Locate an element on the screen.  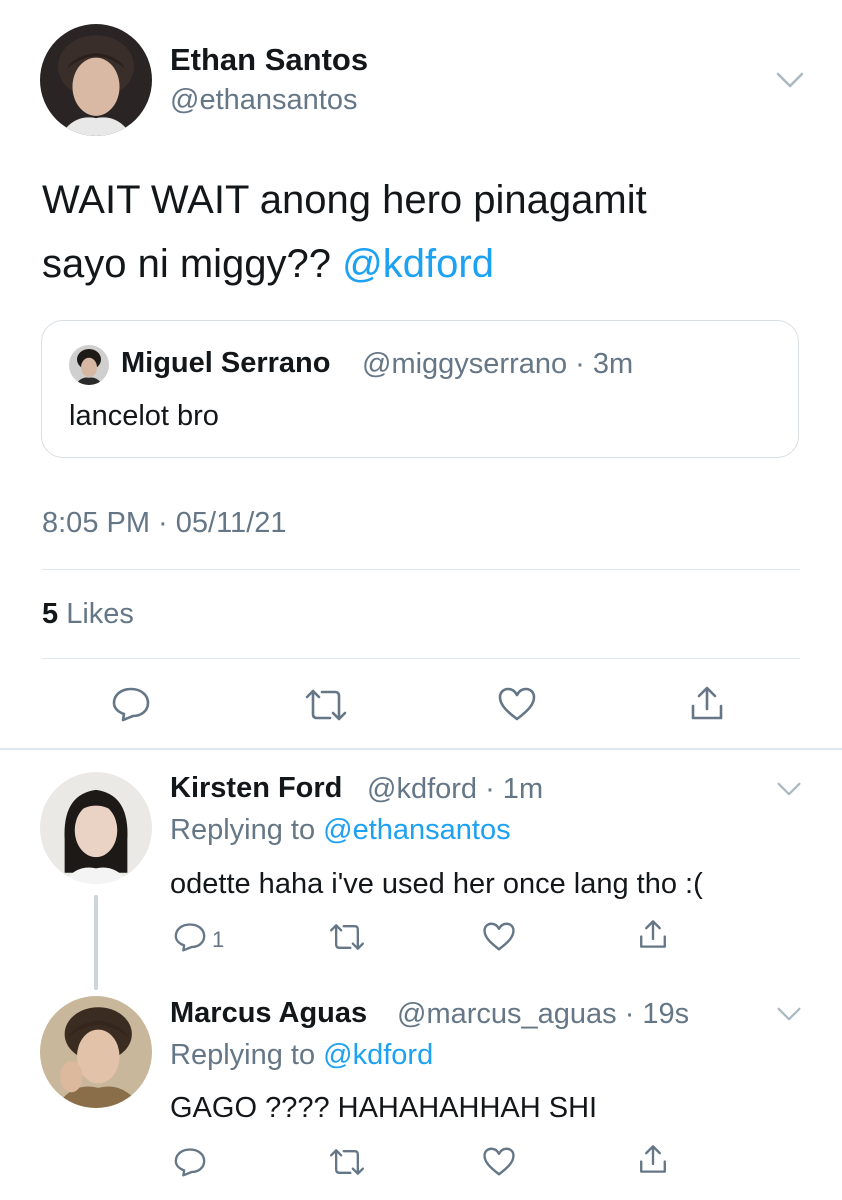
reply-text: GAGO ???? HAHAHAHHAH SHI is located at coordinates (384, 1108).